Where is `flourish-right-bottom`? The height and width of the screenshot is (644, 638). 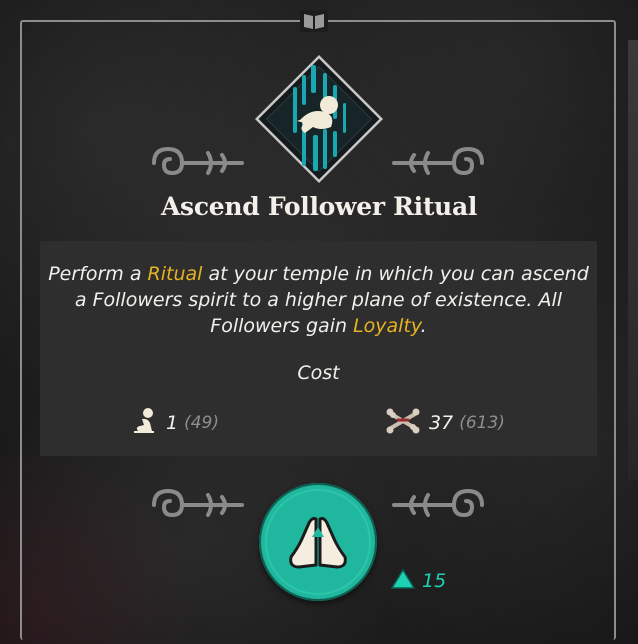
flourish-right-bottom is located at coordinates (438, 507).